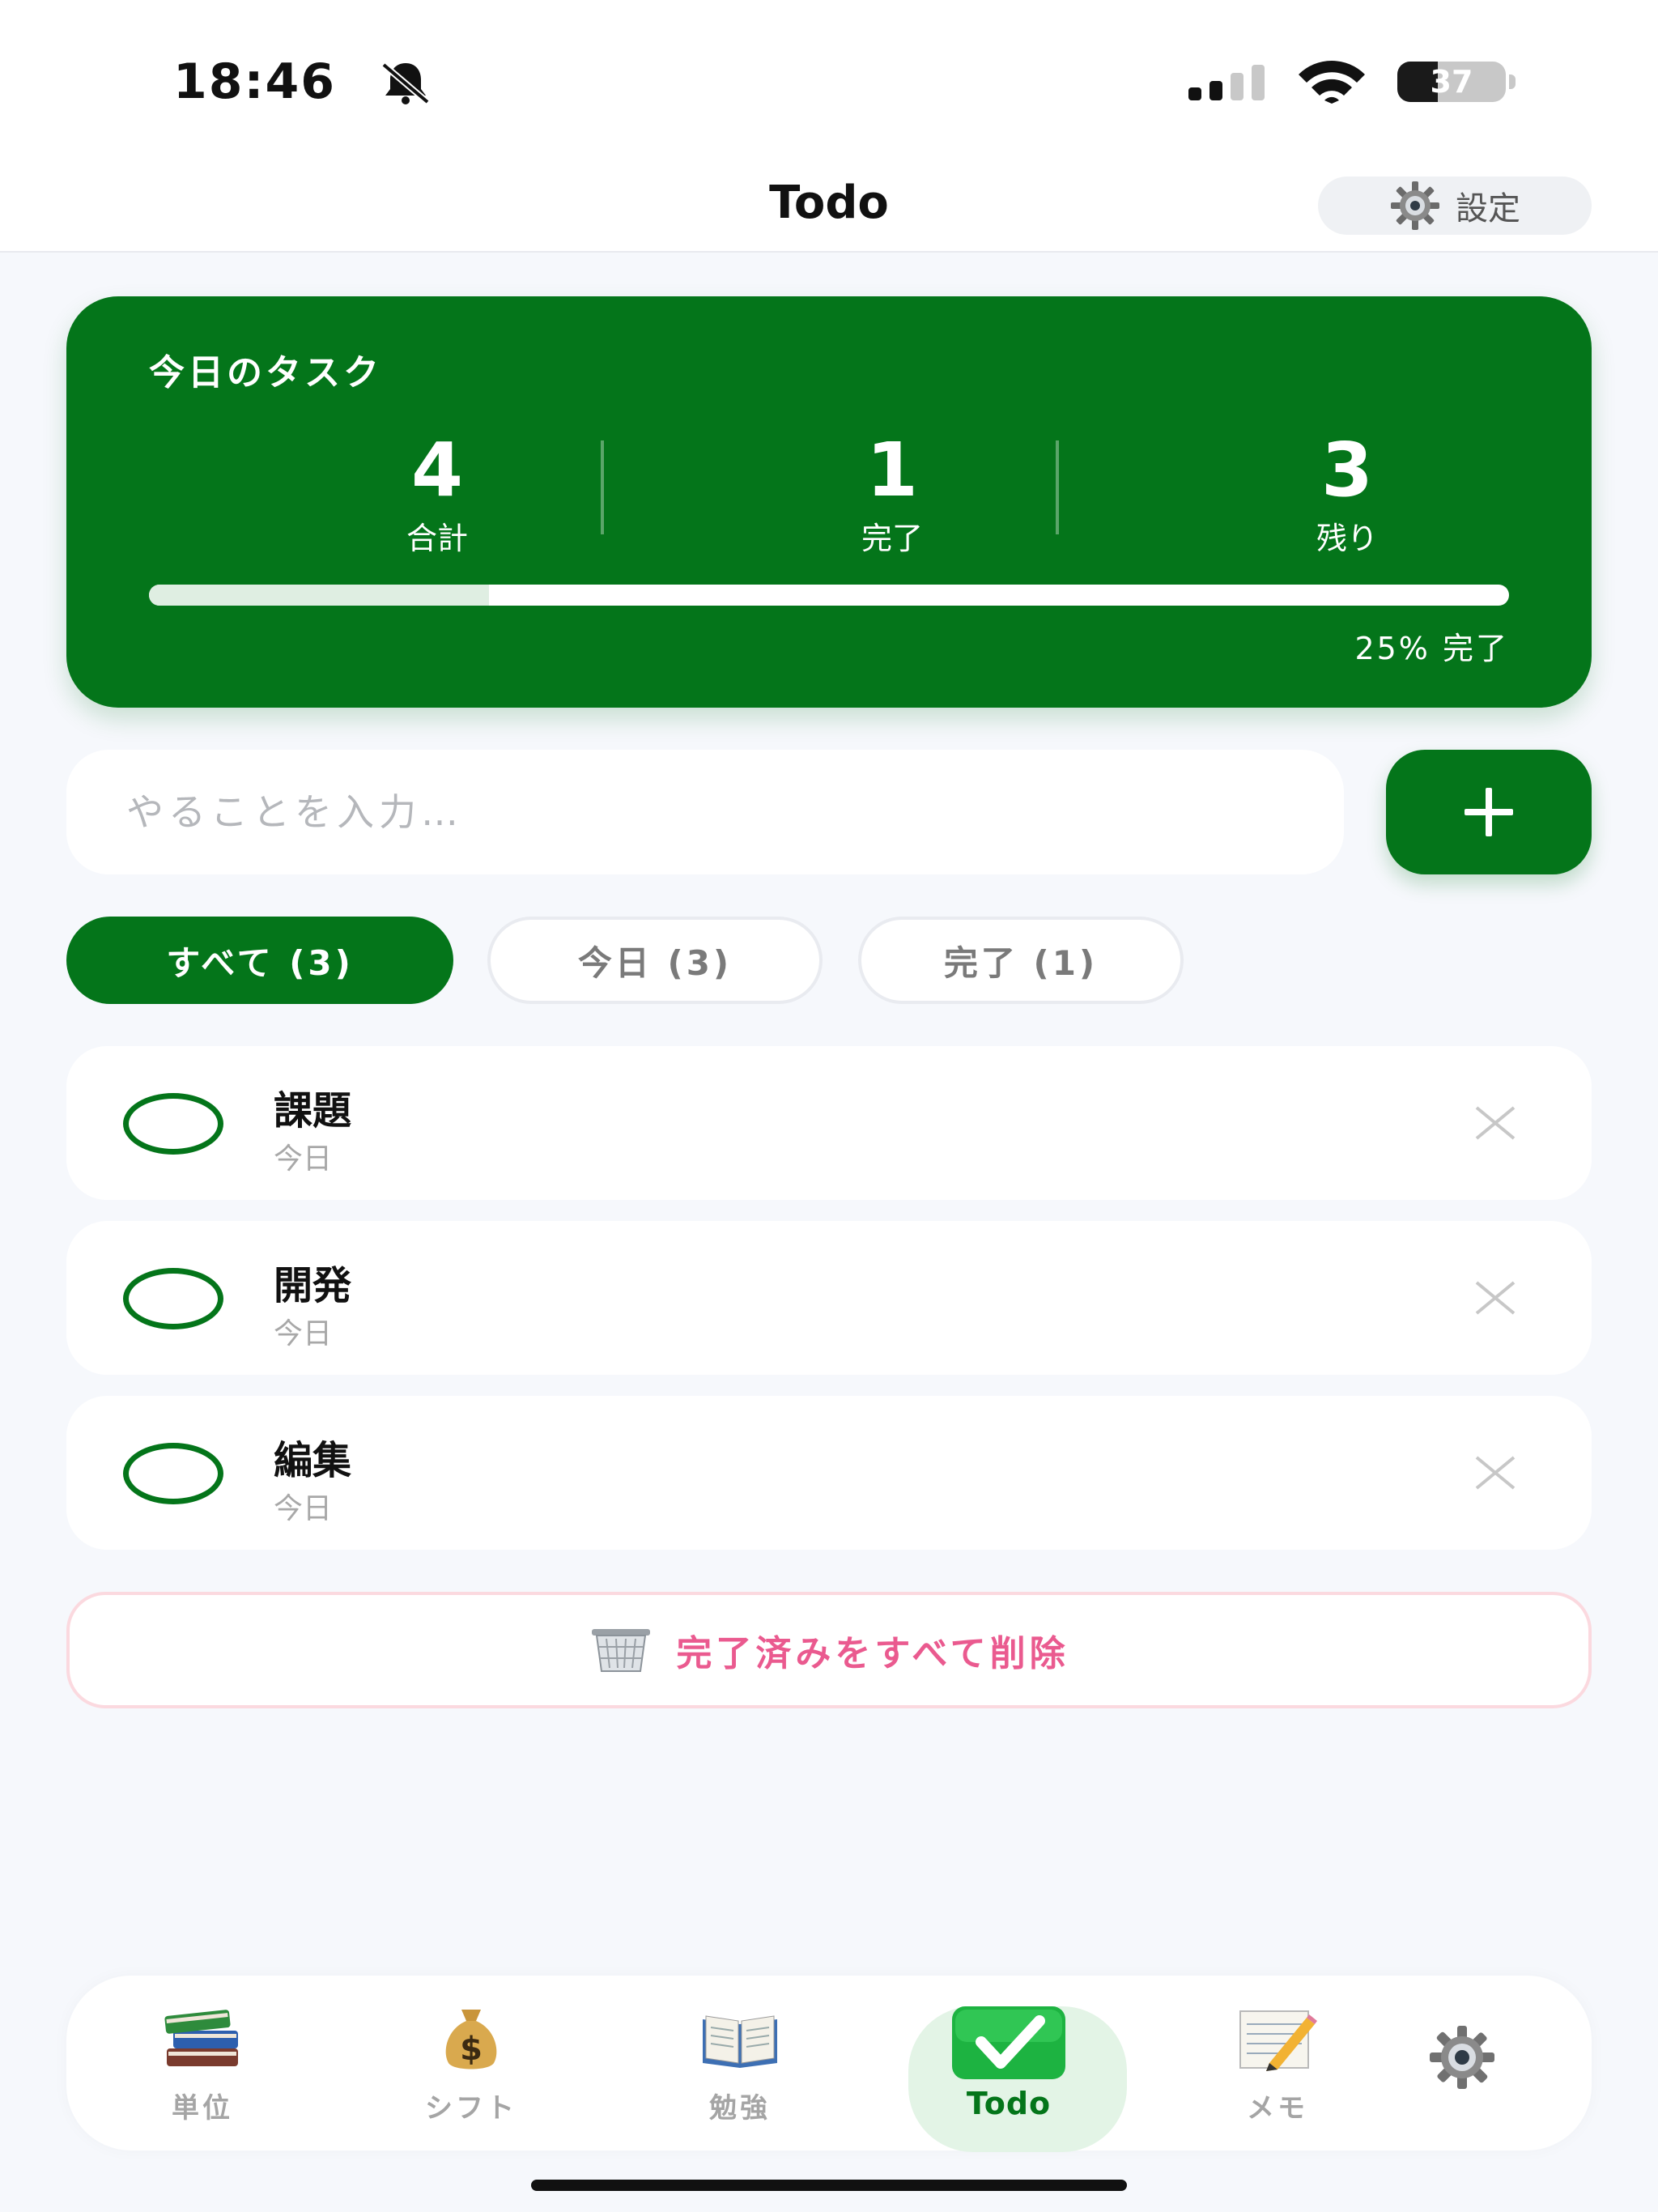  What do you see at coordinates (829, 208) in the screenshot?
I see `app-header: Todo 設定` at bounding box center [829, 208].